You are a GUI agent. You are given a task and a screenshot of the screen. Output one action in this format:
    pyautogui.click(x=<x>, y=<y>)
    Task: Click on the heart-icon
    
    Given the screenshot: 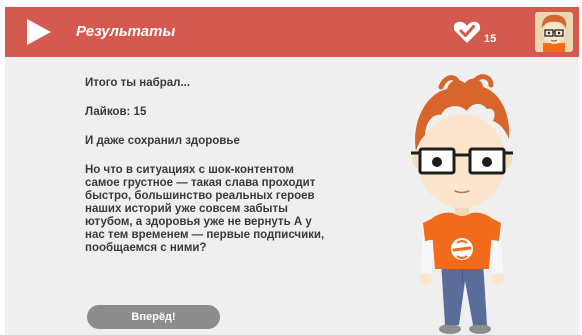 What is the action you would take?
    pyautogui.click(x=467, y=32)
    